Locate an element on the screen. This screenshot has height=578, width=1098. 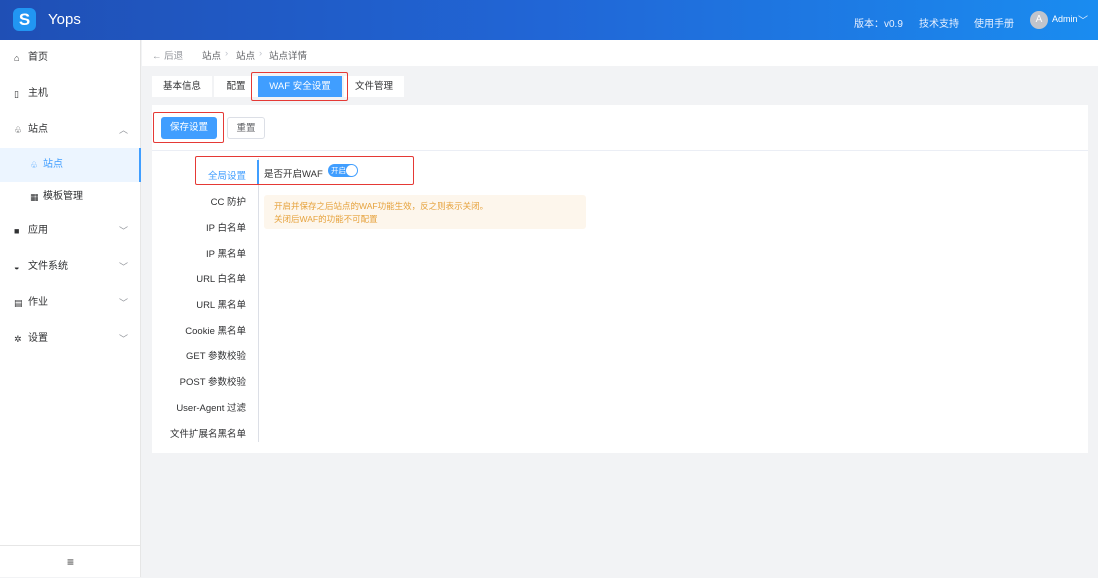
template-icon: ▦ is located at coordinates (34, 197).